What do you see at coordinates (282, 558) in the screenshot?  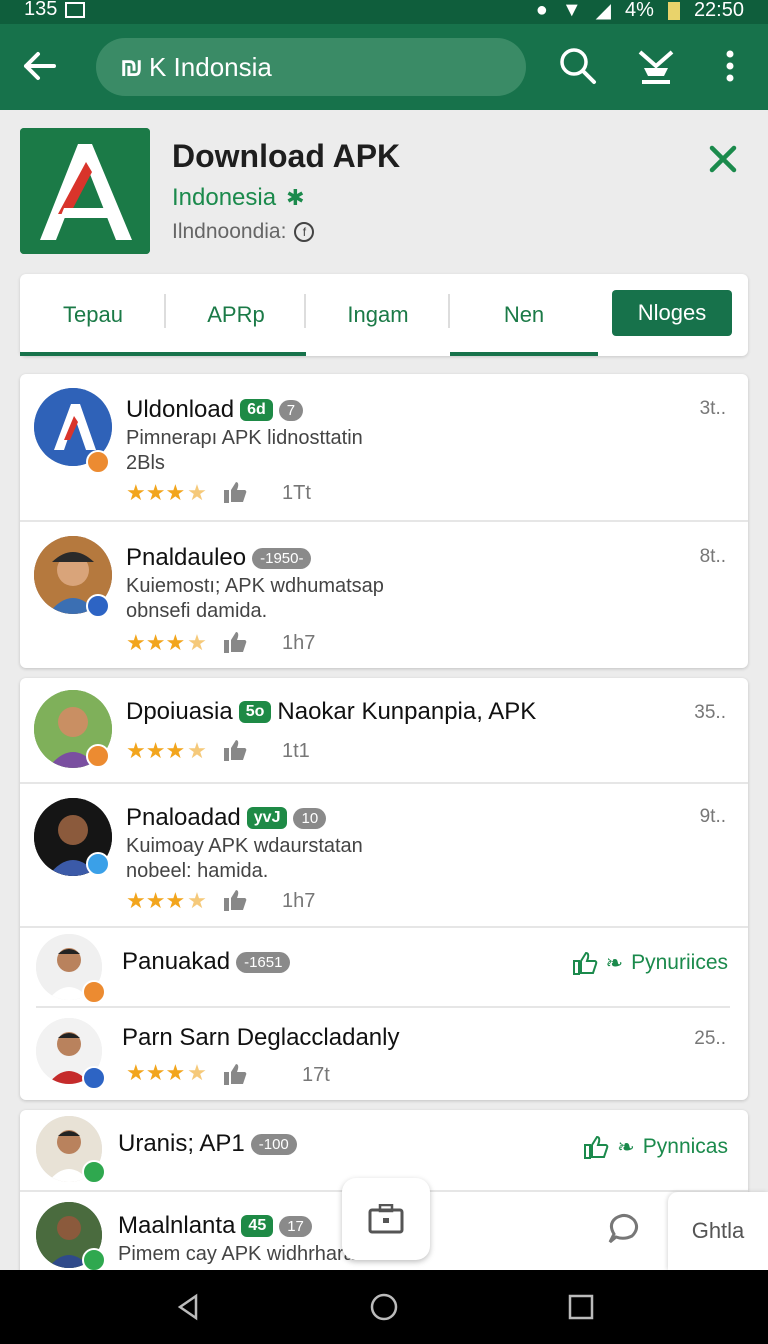 I see `count-chip: -1950-` at bounding box center [282, 558].